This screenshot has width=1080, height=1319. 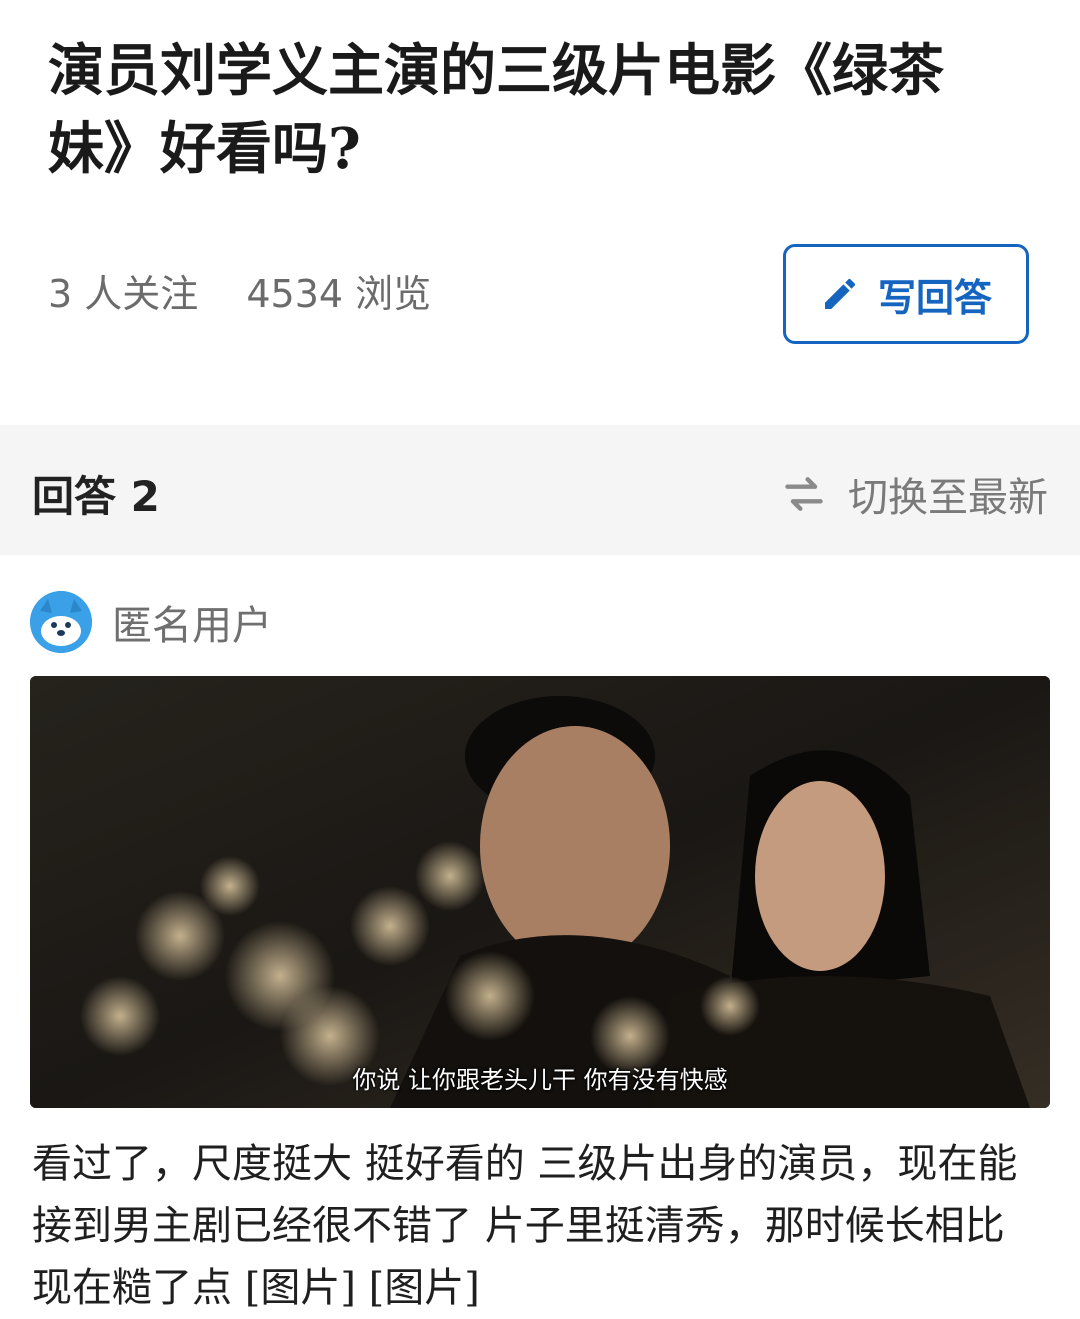 What do you see at coordinates (496, 110) in the screenshot?
I see `question-title: 演员刘学义主演的三级片电影《绿茶妹》好看吗?` at bounding box center [496, 110].